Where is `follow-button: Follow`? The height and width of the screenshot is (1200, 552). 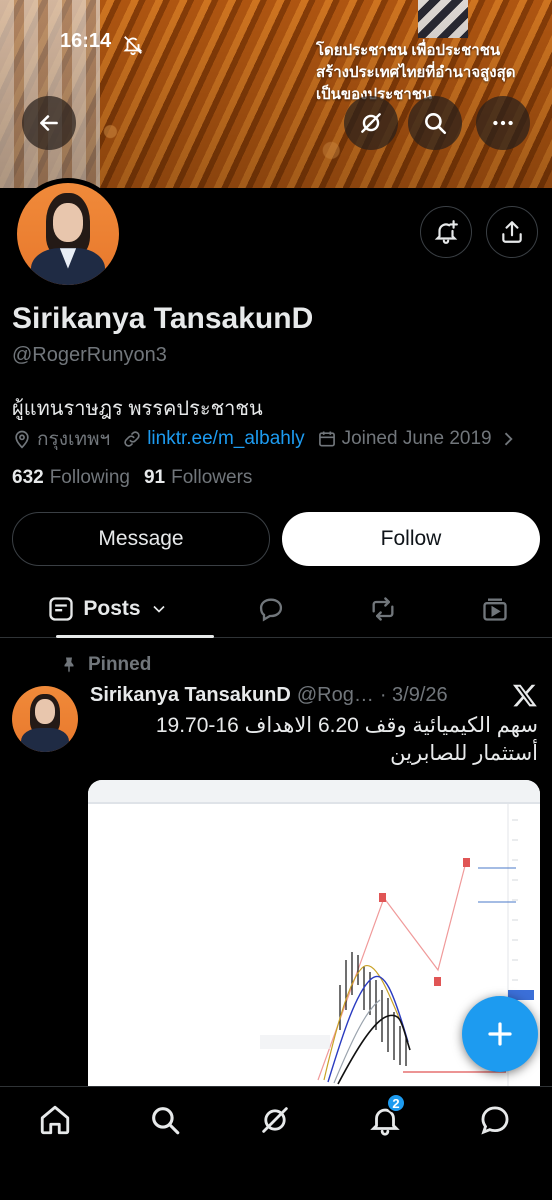
follow-button: Follow is located at coordinates (411, 539).